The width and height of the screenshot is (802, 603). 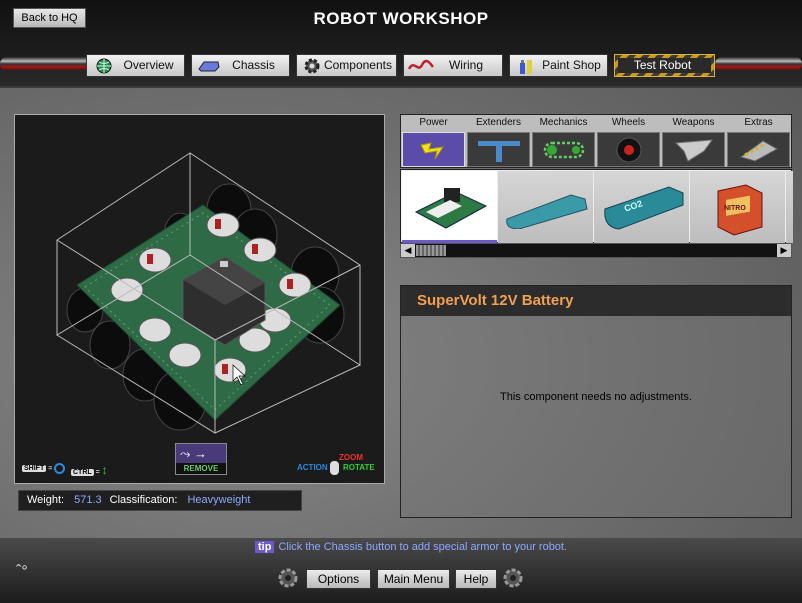 I want to click on circuit-board-image, so click(x=450, y=208).